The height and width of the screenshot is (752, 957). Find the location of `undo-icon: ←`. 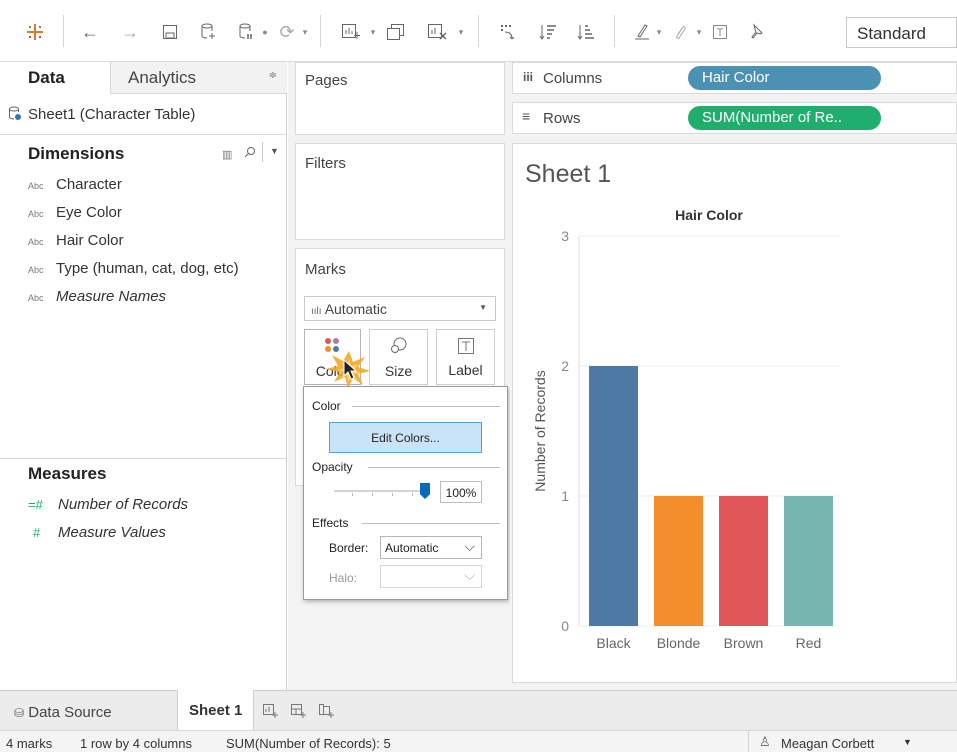

undo-icon: ← is located at coordinates (90, 32).